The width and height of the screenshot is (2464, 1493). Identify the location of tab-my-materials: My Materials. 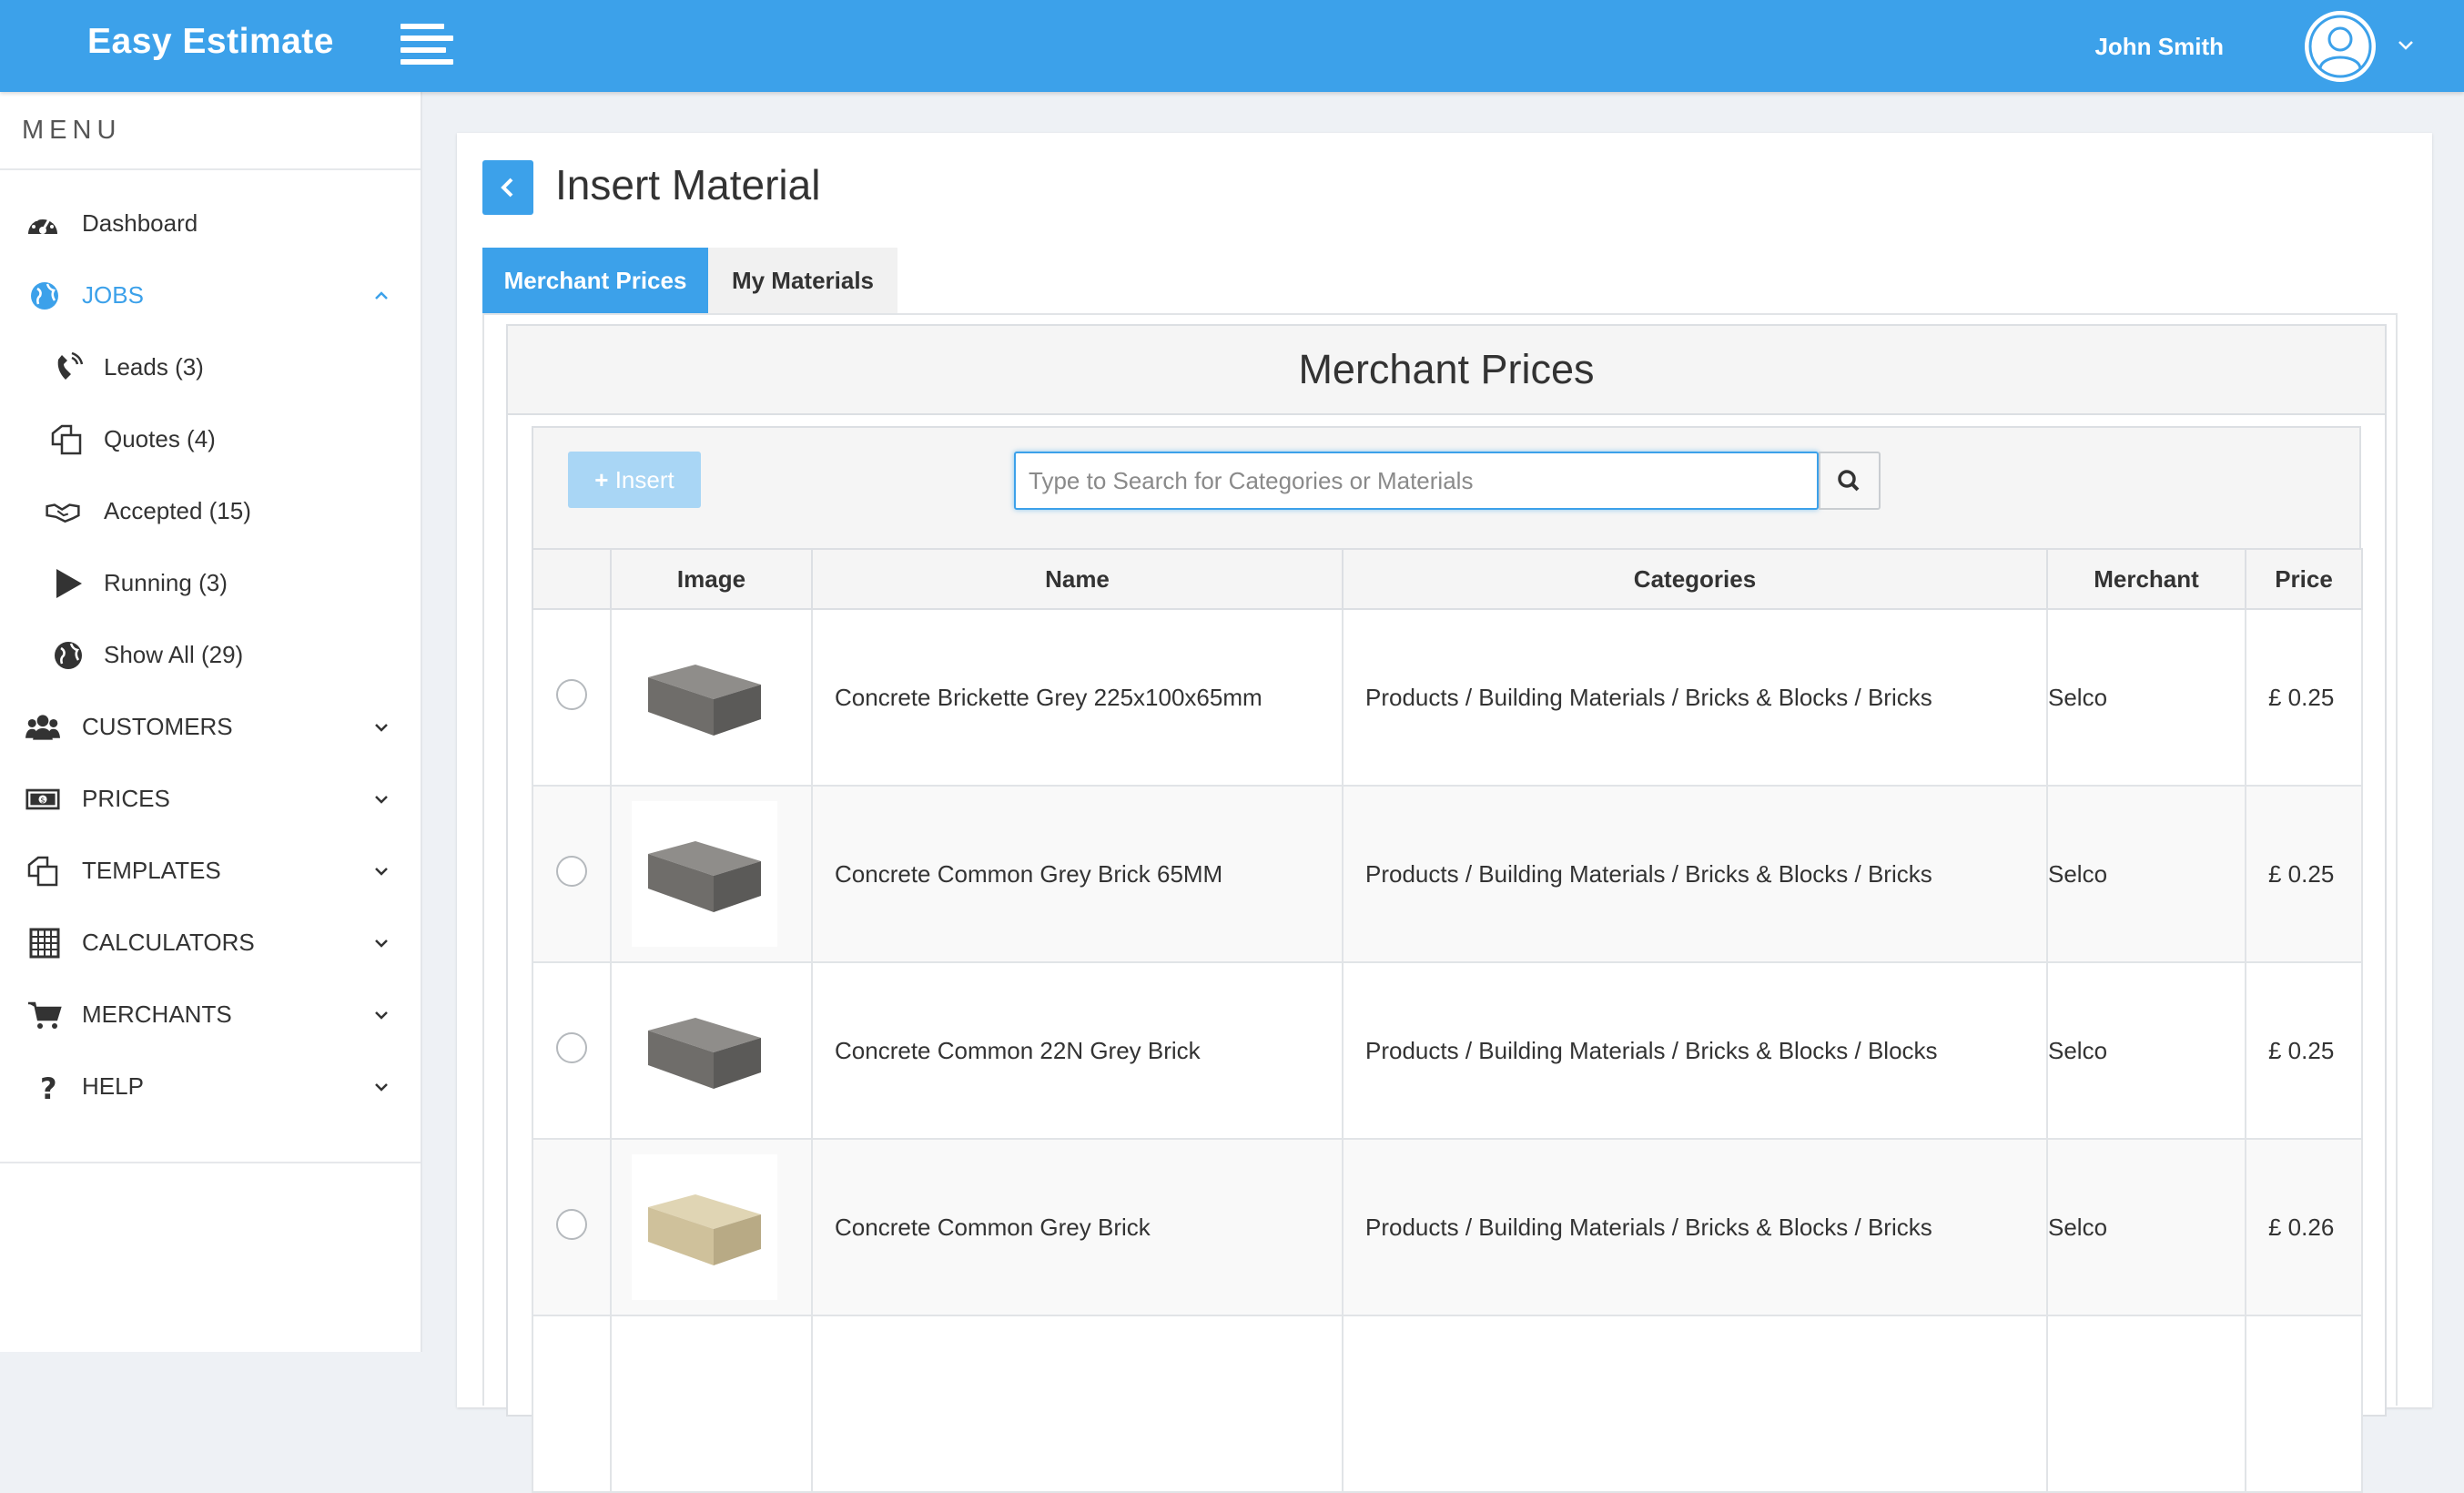
(803, 280).